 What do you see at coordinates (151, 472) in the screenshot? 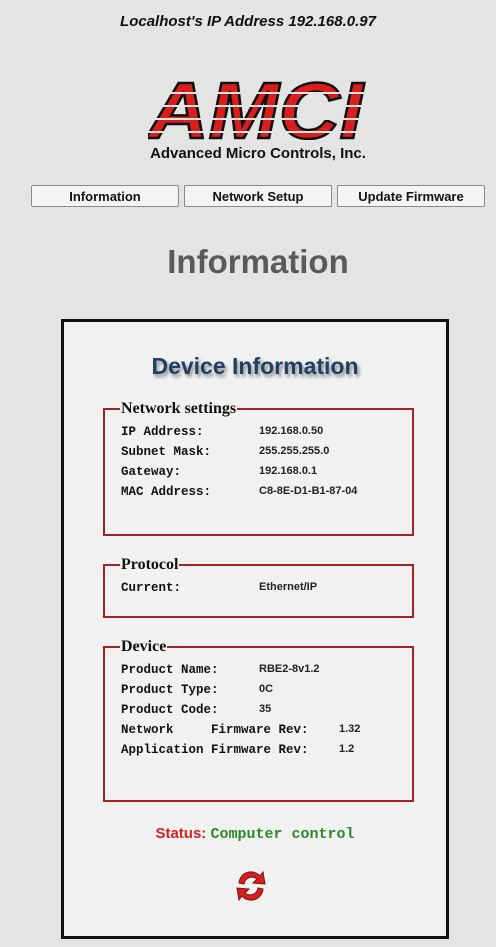
I see `gateway-label: Gateway:` at bounding box center [151, 472].